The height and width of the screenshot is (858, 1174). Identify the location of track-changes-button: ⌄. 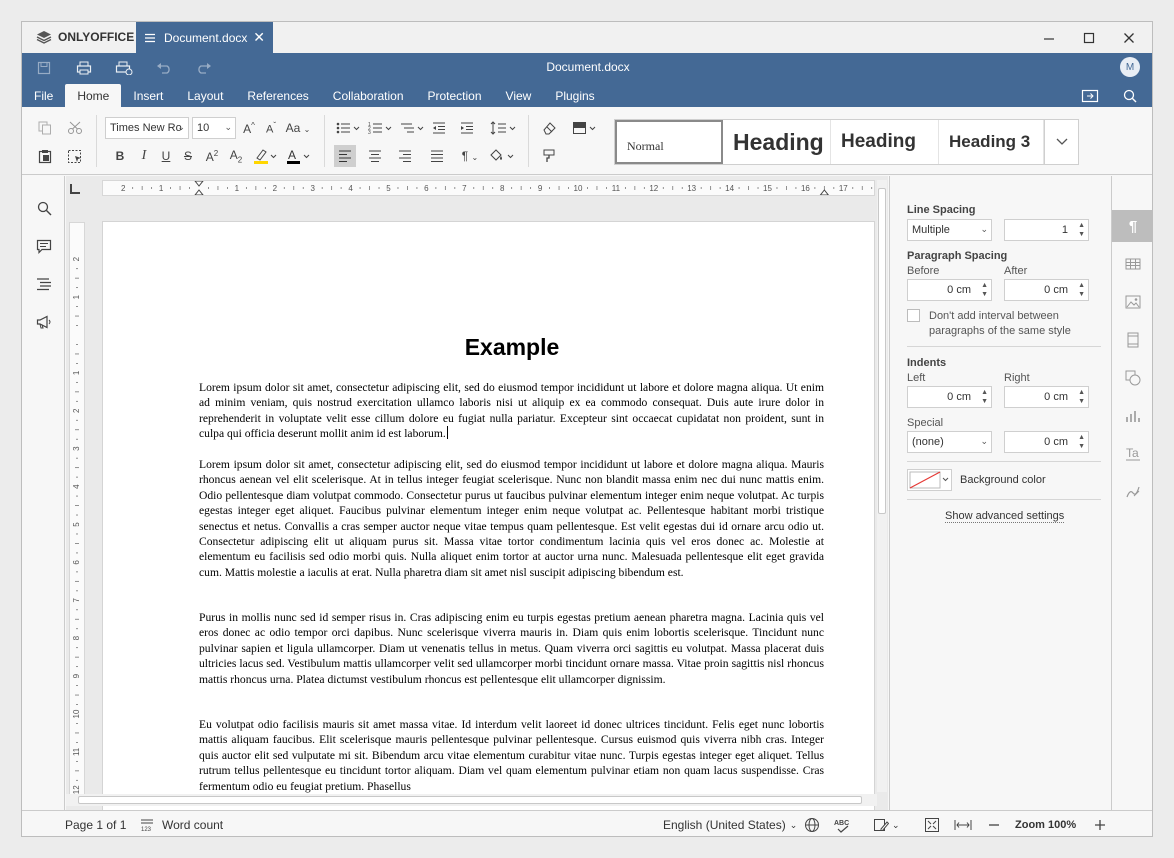
(886, 823).